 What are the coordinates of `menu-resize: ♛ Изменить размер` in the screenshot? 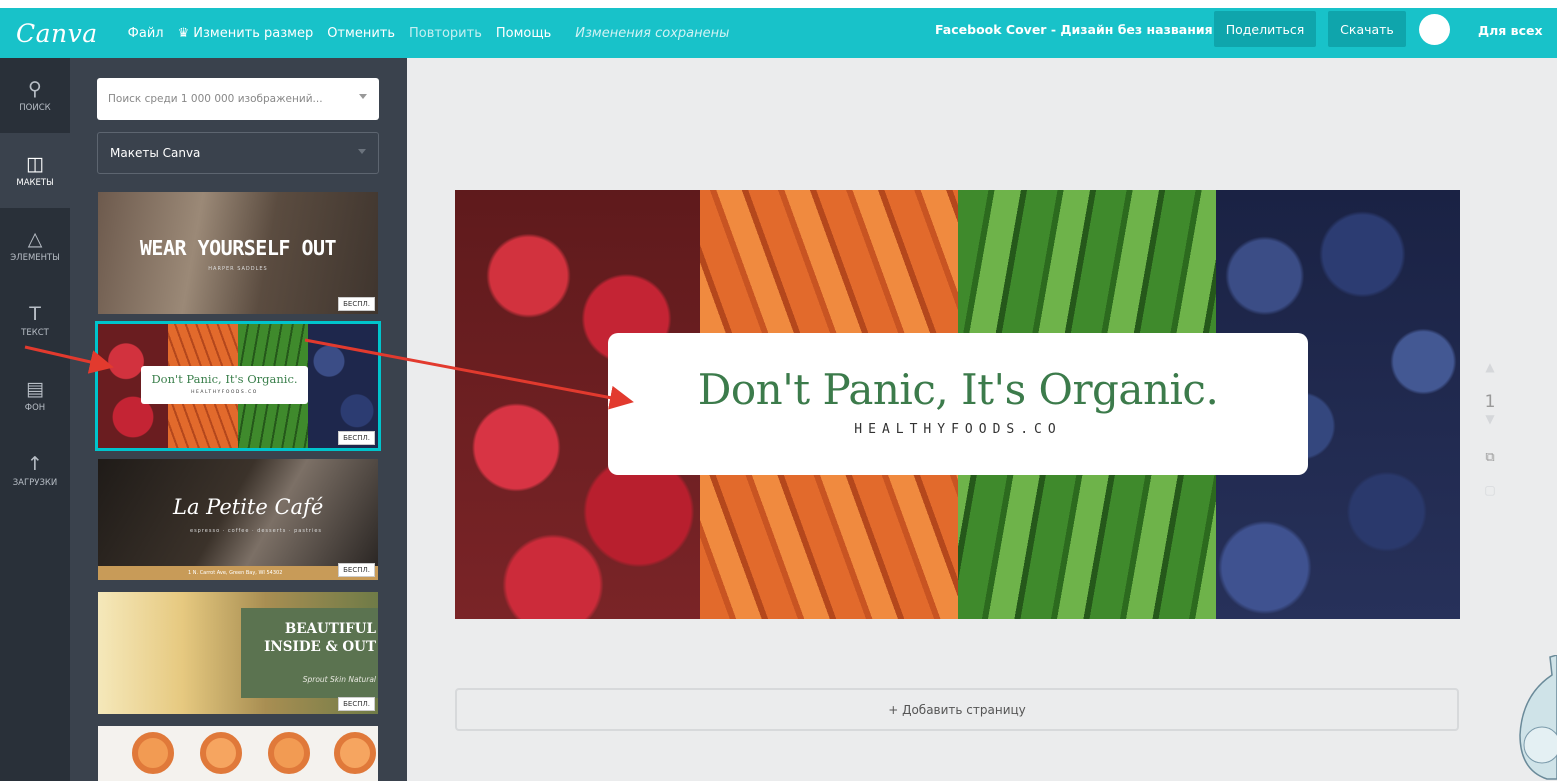 It's located at (246, 33).